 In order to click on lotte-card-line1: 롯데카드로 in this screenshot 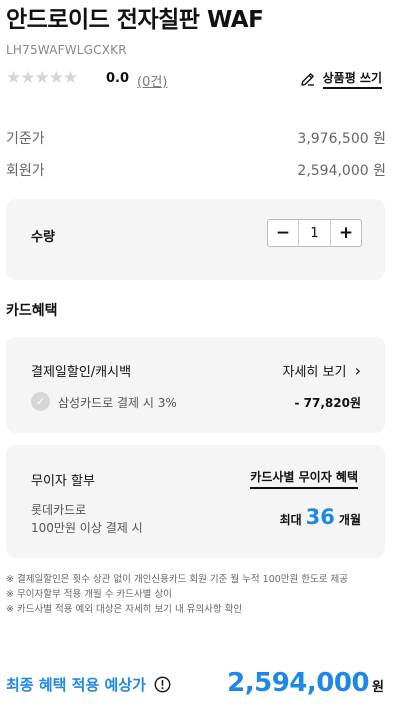, I will do `click(59, 510)`.